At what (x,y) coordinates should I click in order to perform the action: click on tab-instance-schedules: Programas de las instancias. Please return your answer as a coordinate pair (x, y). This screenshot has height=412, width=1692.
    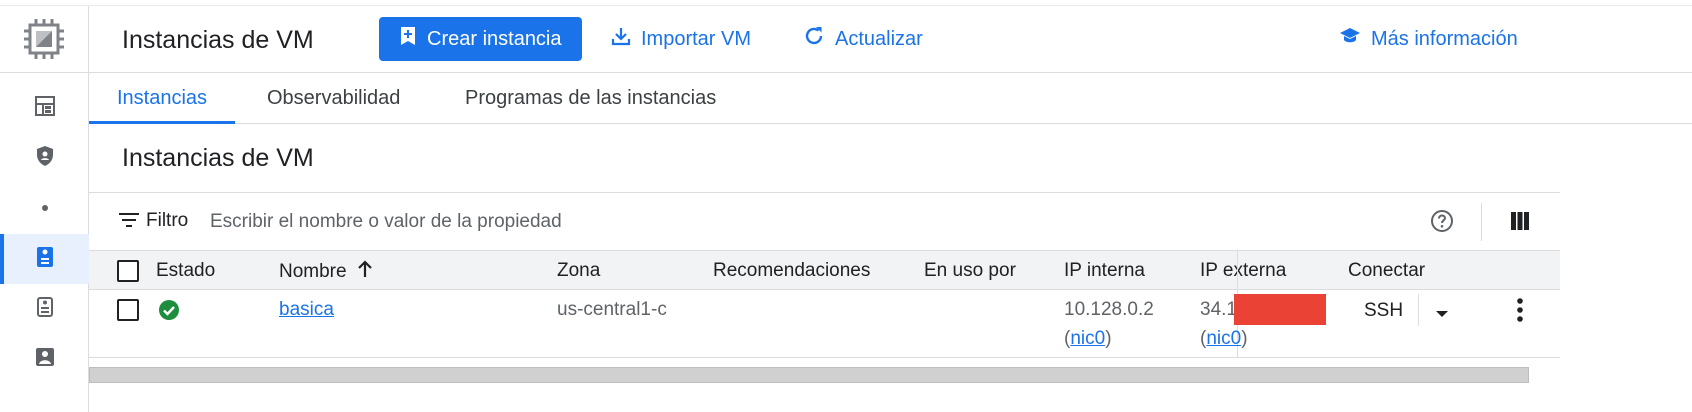
    Looking at the image, I should click on (590, 98).